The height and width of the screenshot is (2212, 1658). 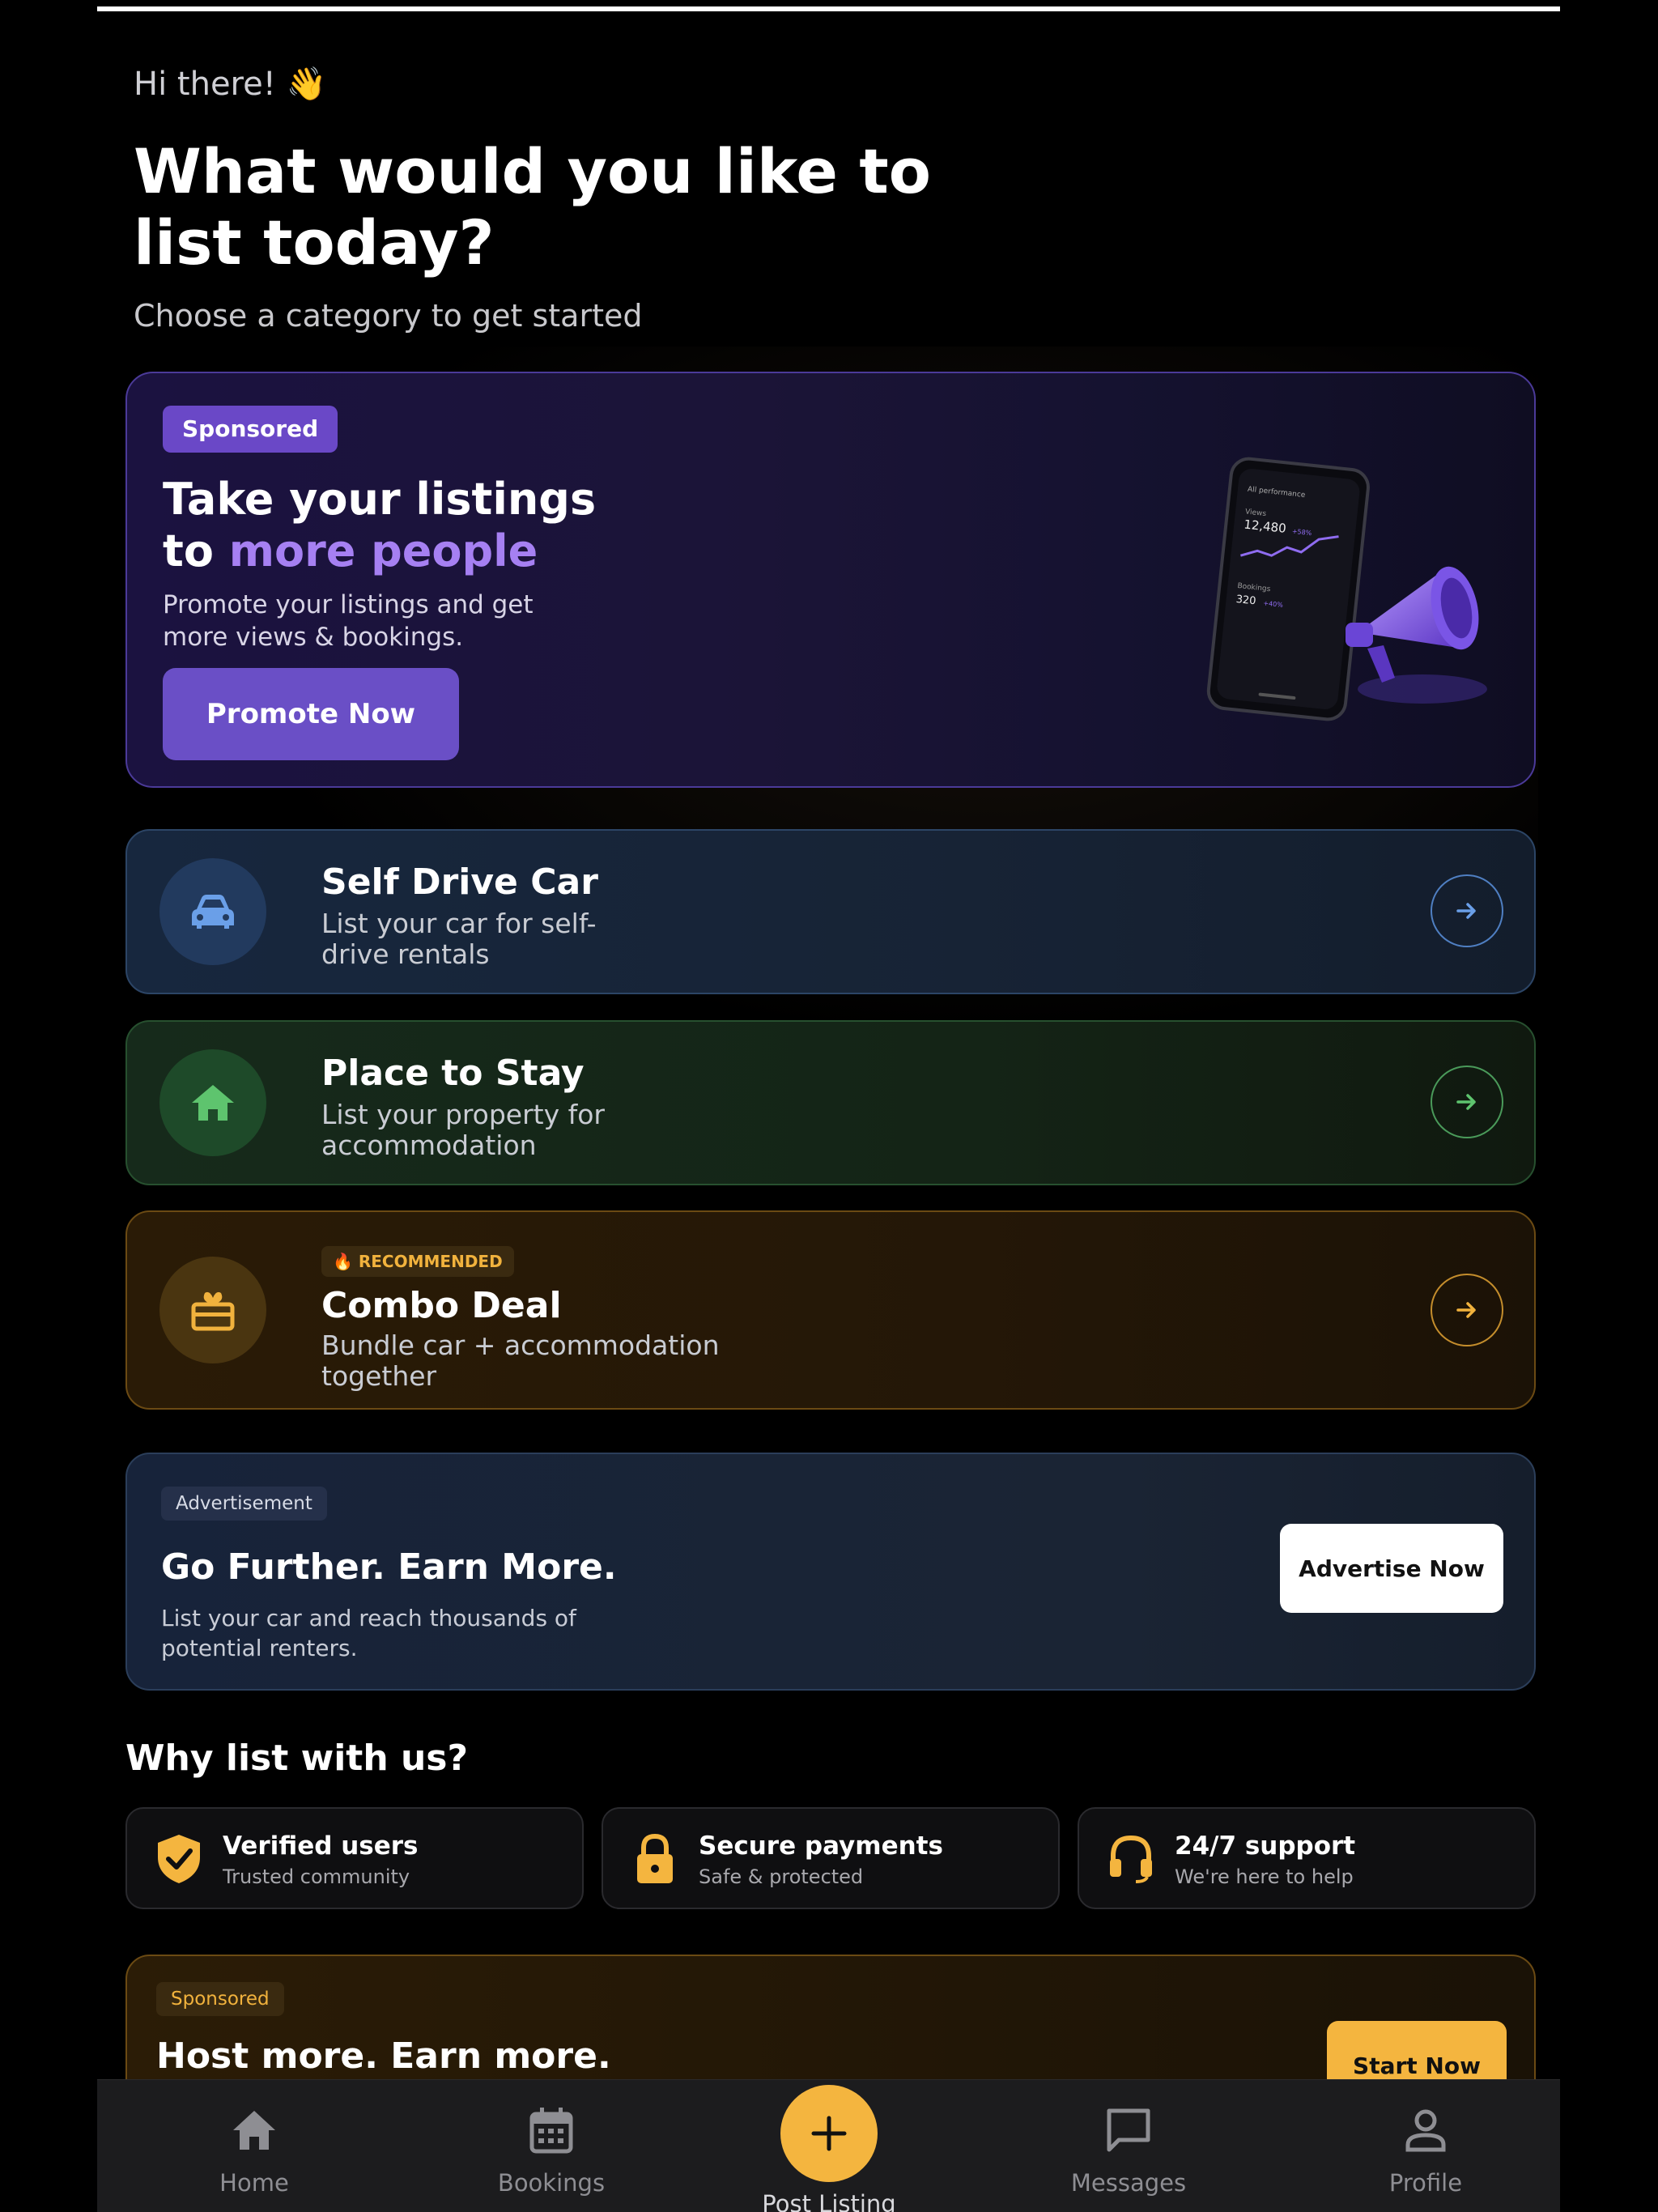 I want to click on gift-icon, so click(x=212, y=1310).